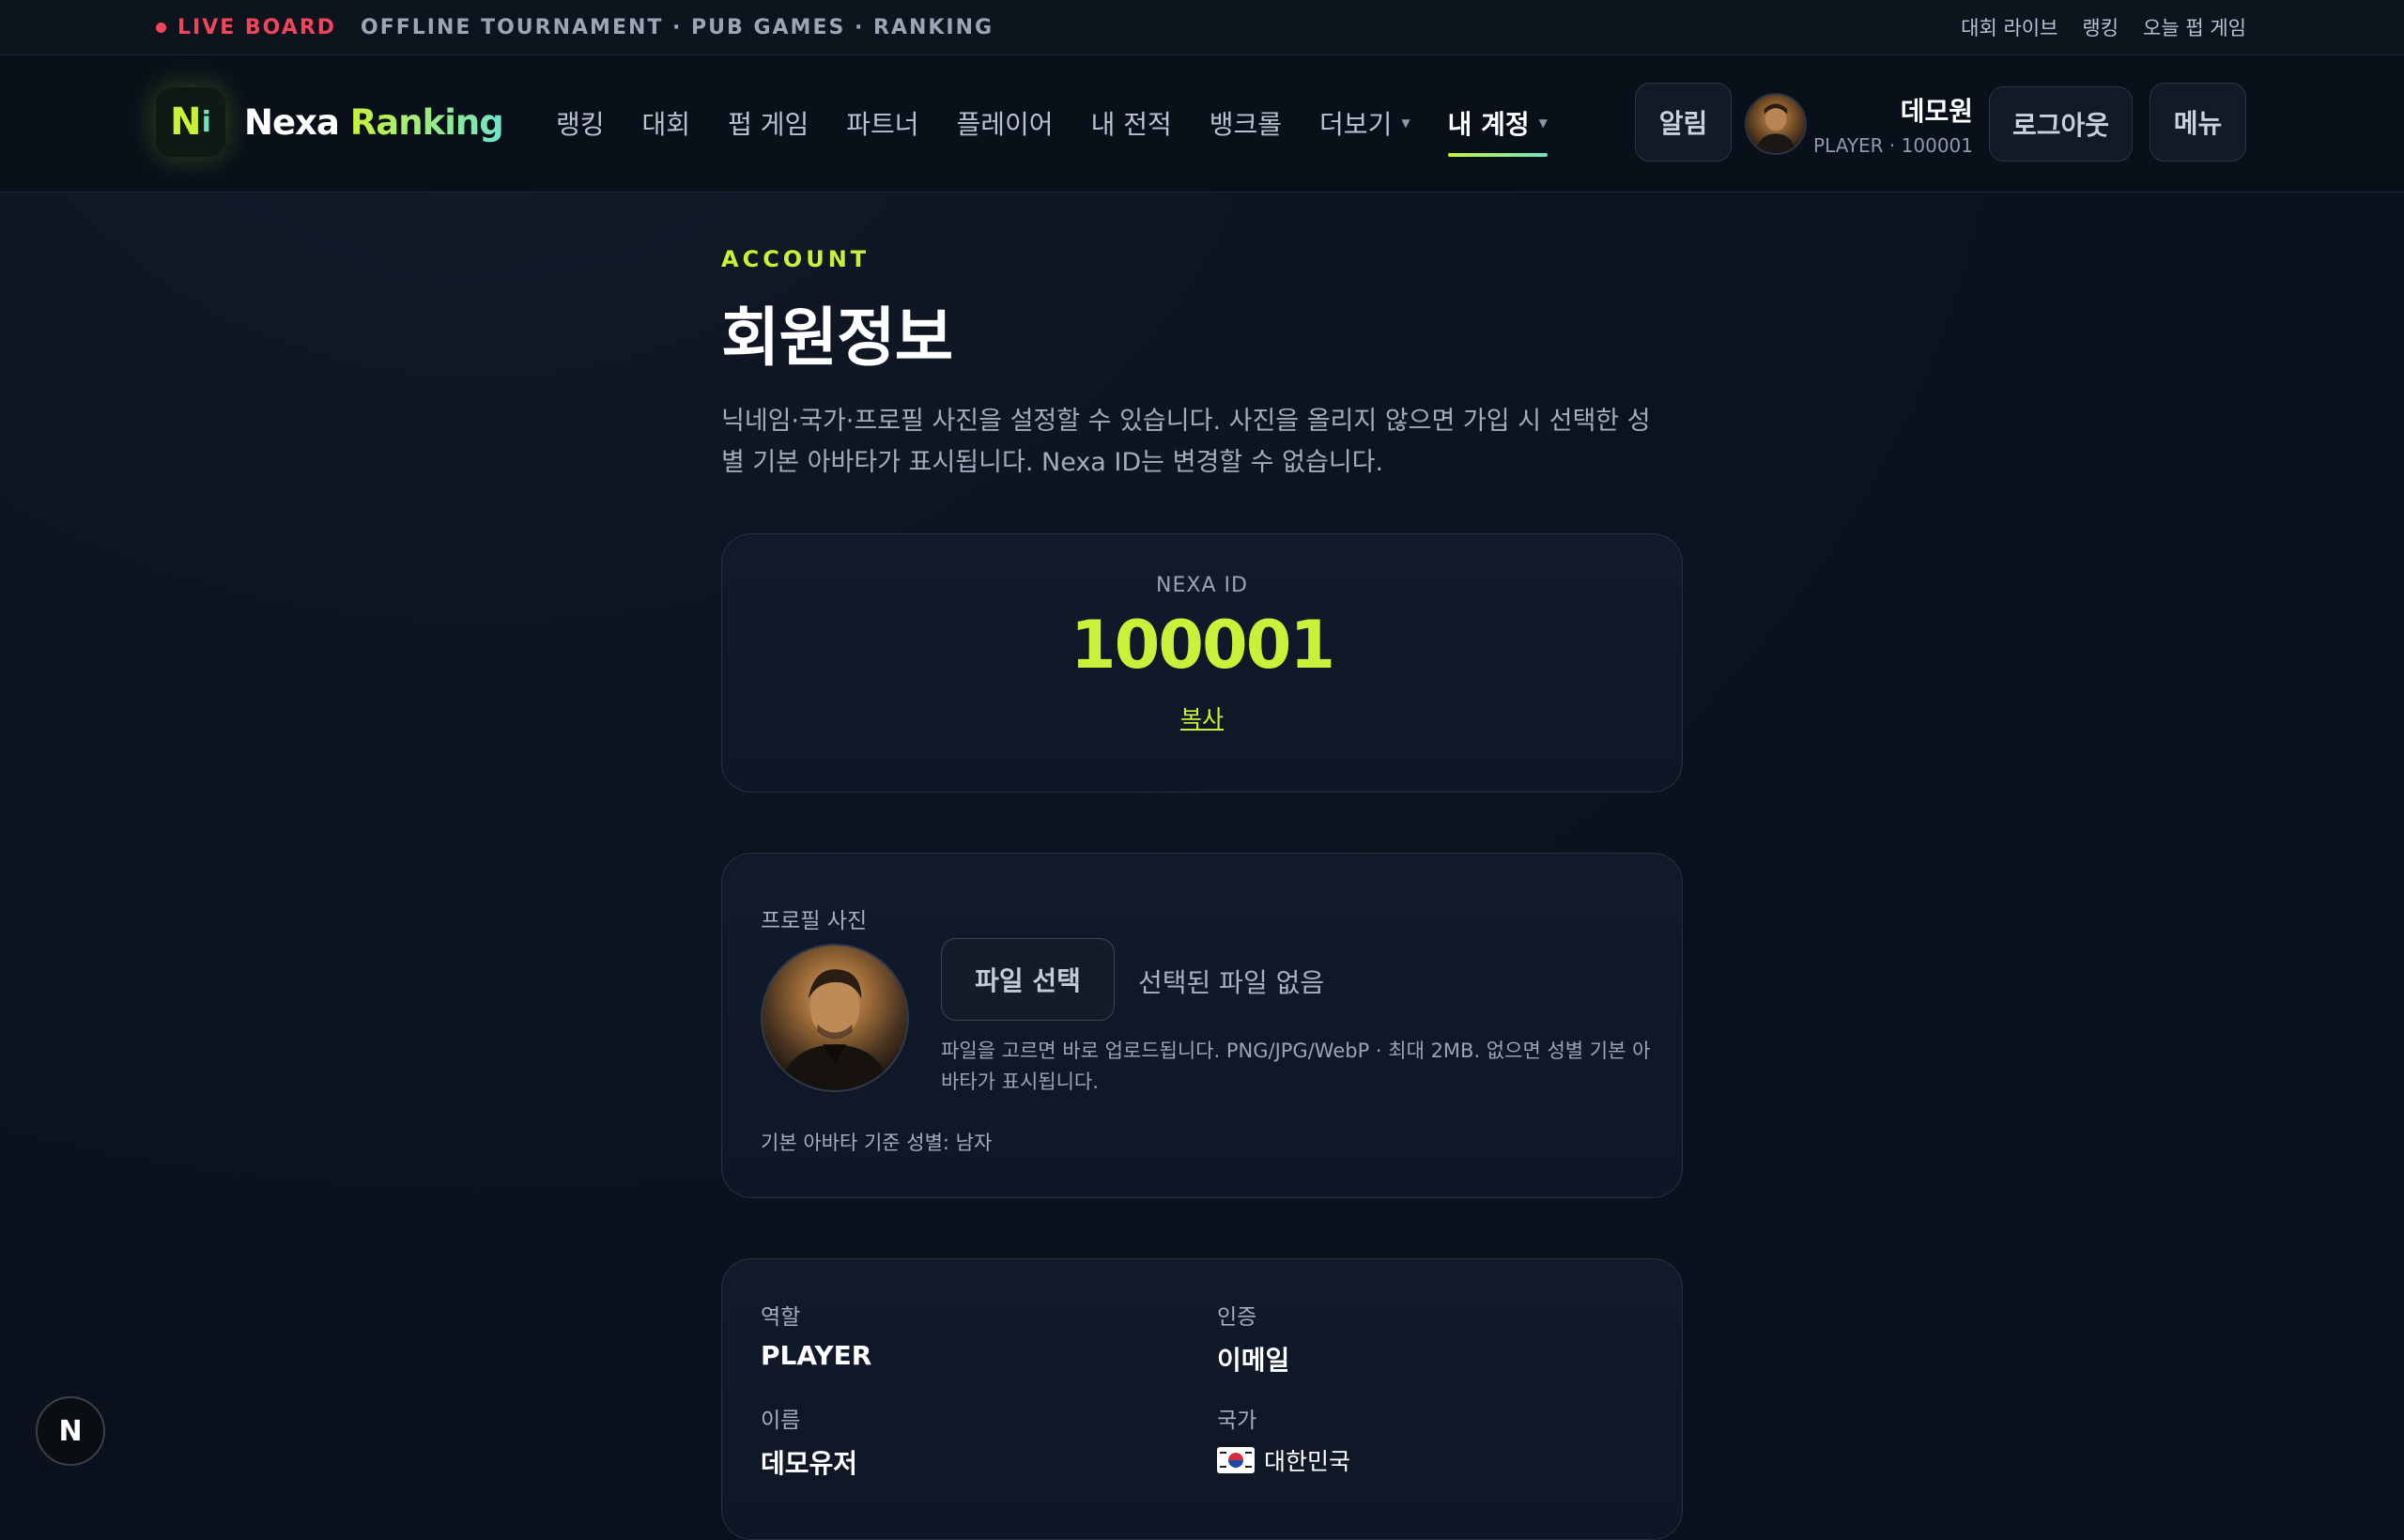 Image resolution: width=2404 pixels, height=1540 pixels. What do you see at coordinates (768, 123) in the screenshot?
I see `nav-pub-games: 펍 게임` at bounding box center [768, 123].